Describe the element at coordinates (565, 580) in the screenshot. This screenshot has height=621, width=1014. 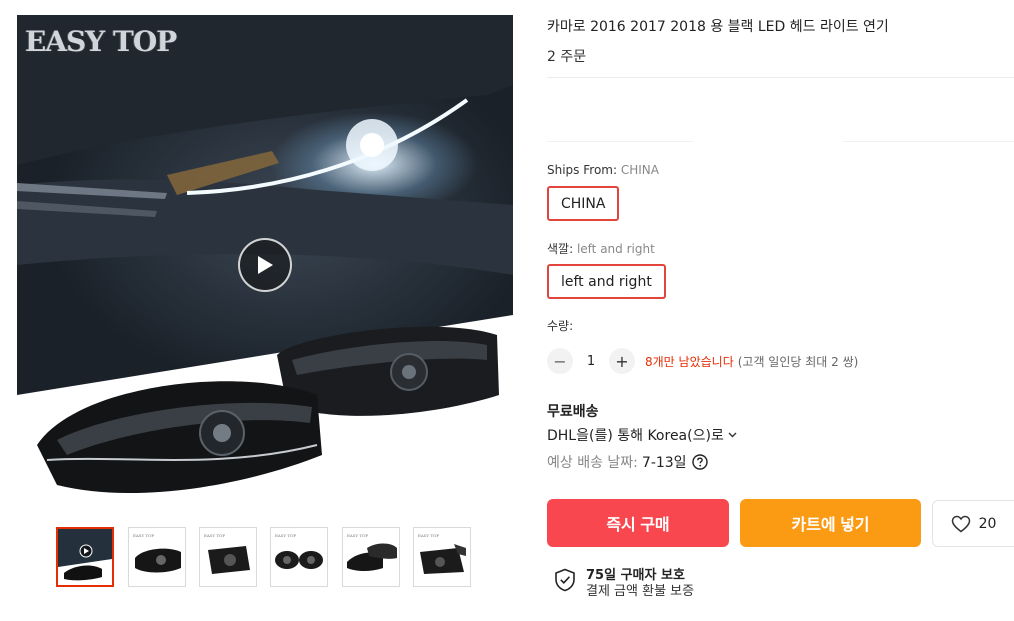
I see `shield-check-icon` at that location.